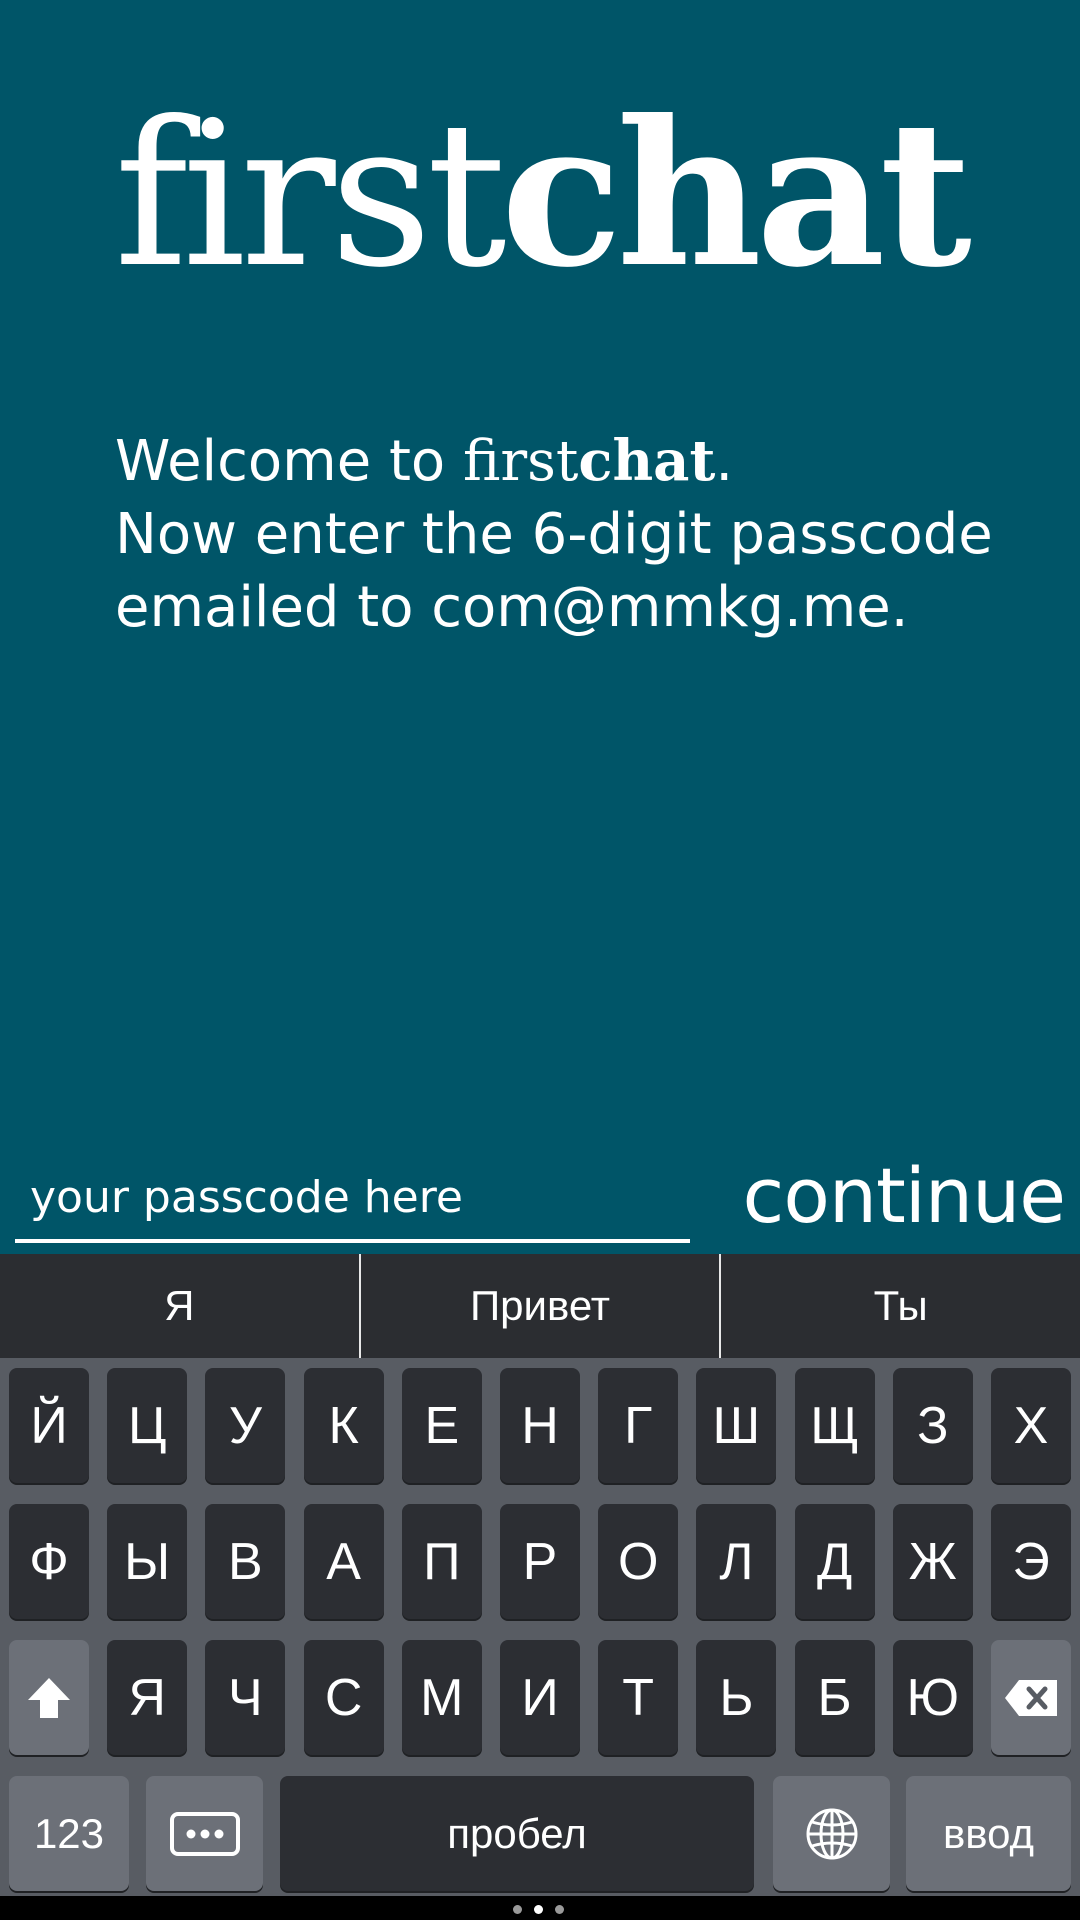 The width and height of the screenshot is (1080, 1920). Describe the element at coordinates (724, 461) in the screenshot. I see `welcome-suffix: .` at that location.